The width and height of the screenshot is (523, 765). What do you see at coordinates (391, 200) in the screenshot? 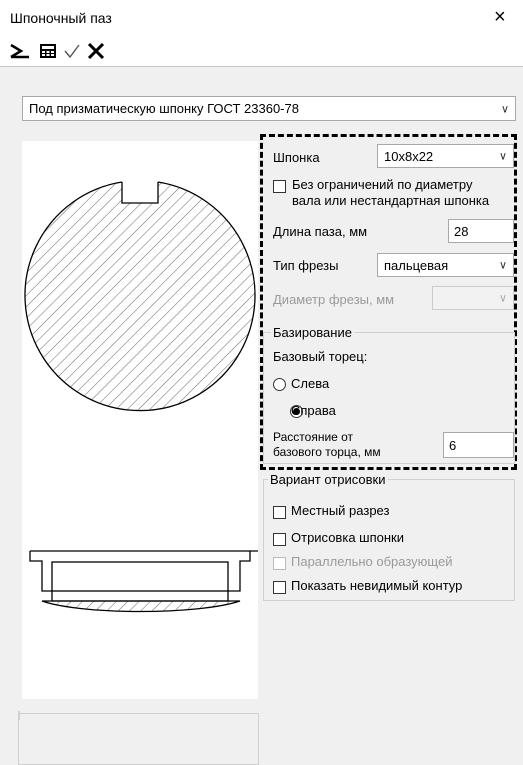
I see `no-limit-label-2: вала или нестандартная шпонка` at bounding box center [391, 200].